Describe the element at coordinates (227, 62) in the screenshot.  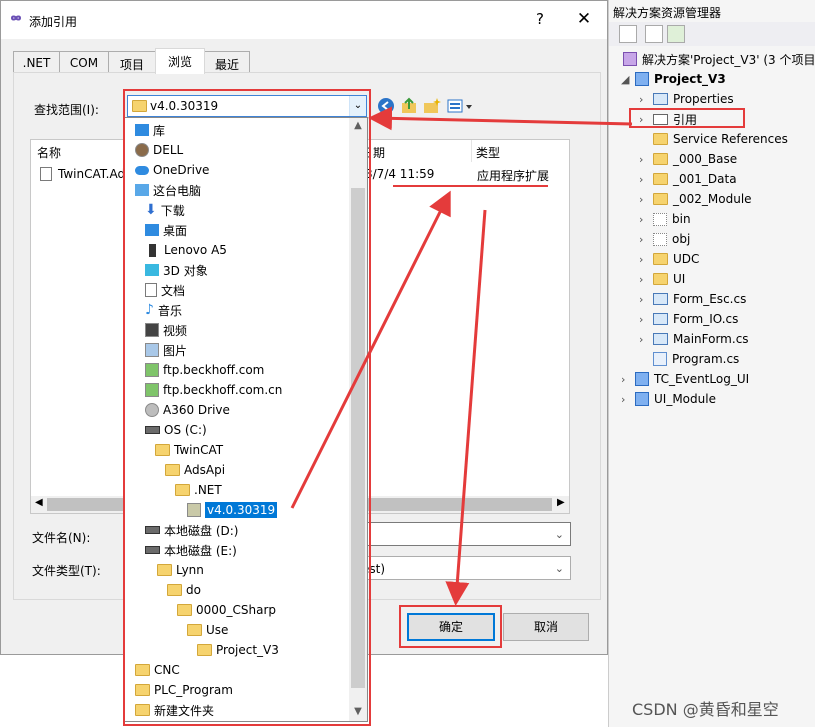
I see `tab-recent: 最近` at that location.